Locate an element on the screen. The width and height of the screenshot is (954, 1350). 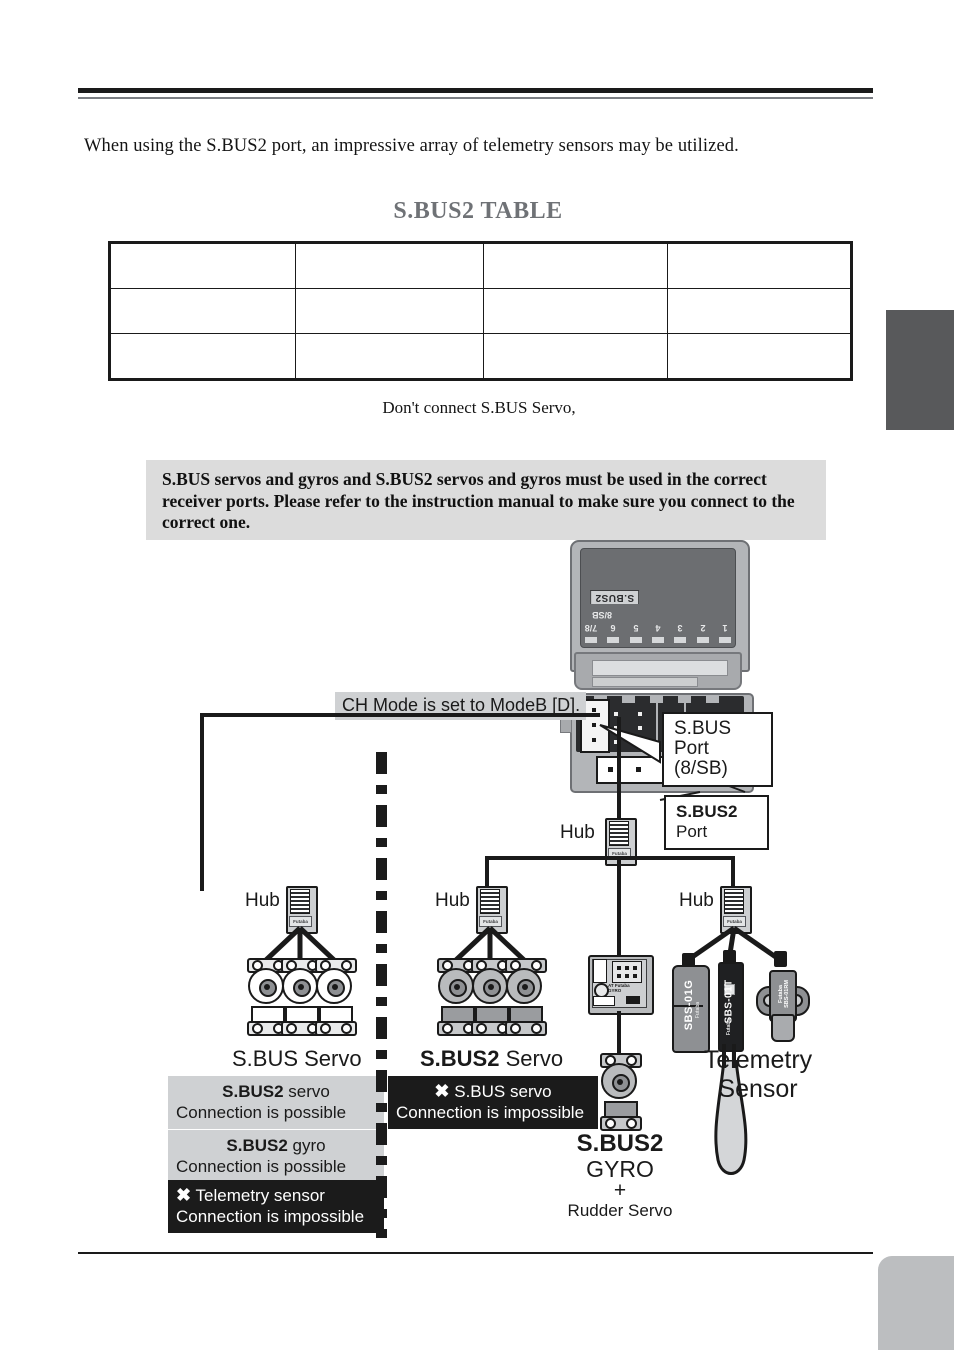
sbus2-gyro-module: AT Futaba GYRO is located at coordinates (621, 985).